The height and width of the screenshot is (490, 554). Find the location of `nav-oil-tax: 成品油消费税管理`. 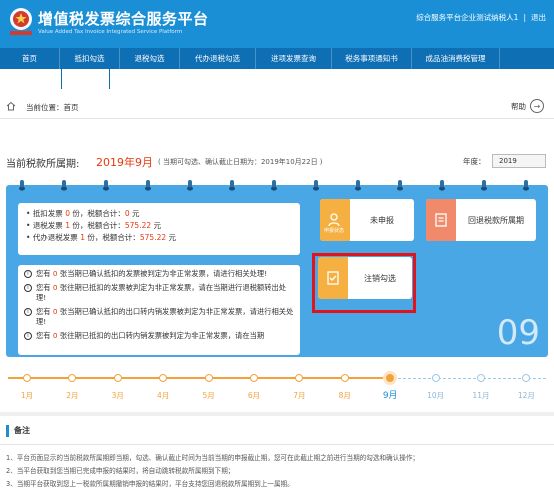

nav-oil-tax: 成品油消费税管理 is located at coordinates (456, 58).